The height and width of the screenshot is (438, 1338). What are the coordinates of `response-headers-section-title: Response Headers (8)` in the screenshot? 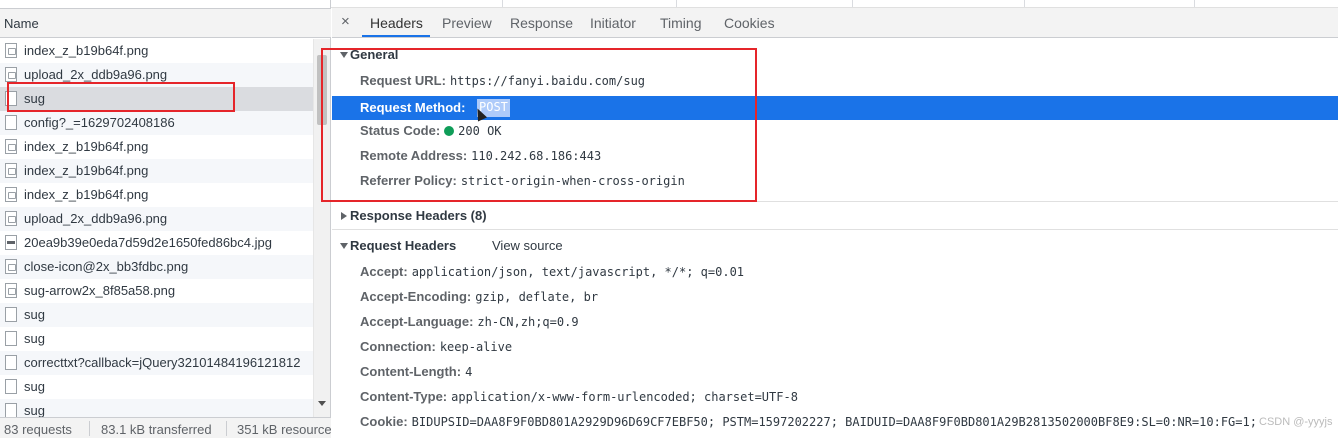 It's located at (418, 215).